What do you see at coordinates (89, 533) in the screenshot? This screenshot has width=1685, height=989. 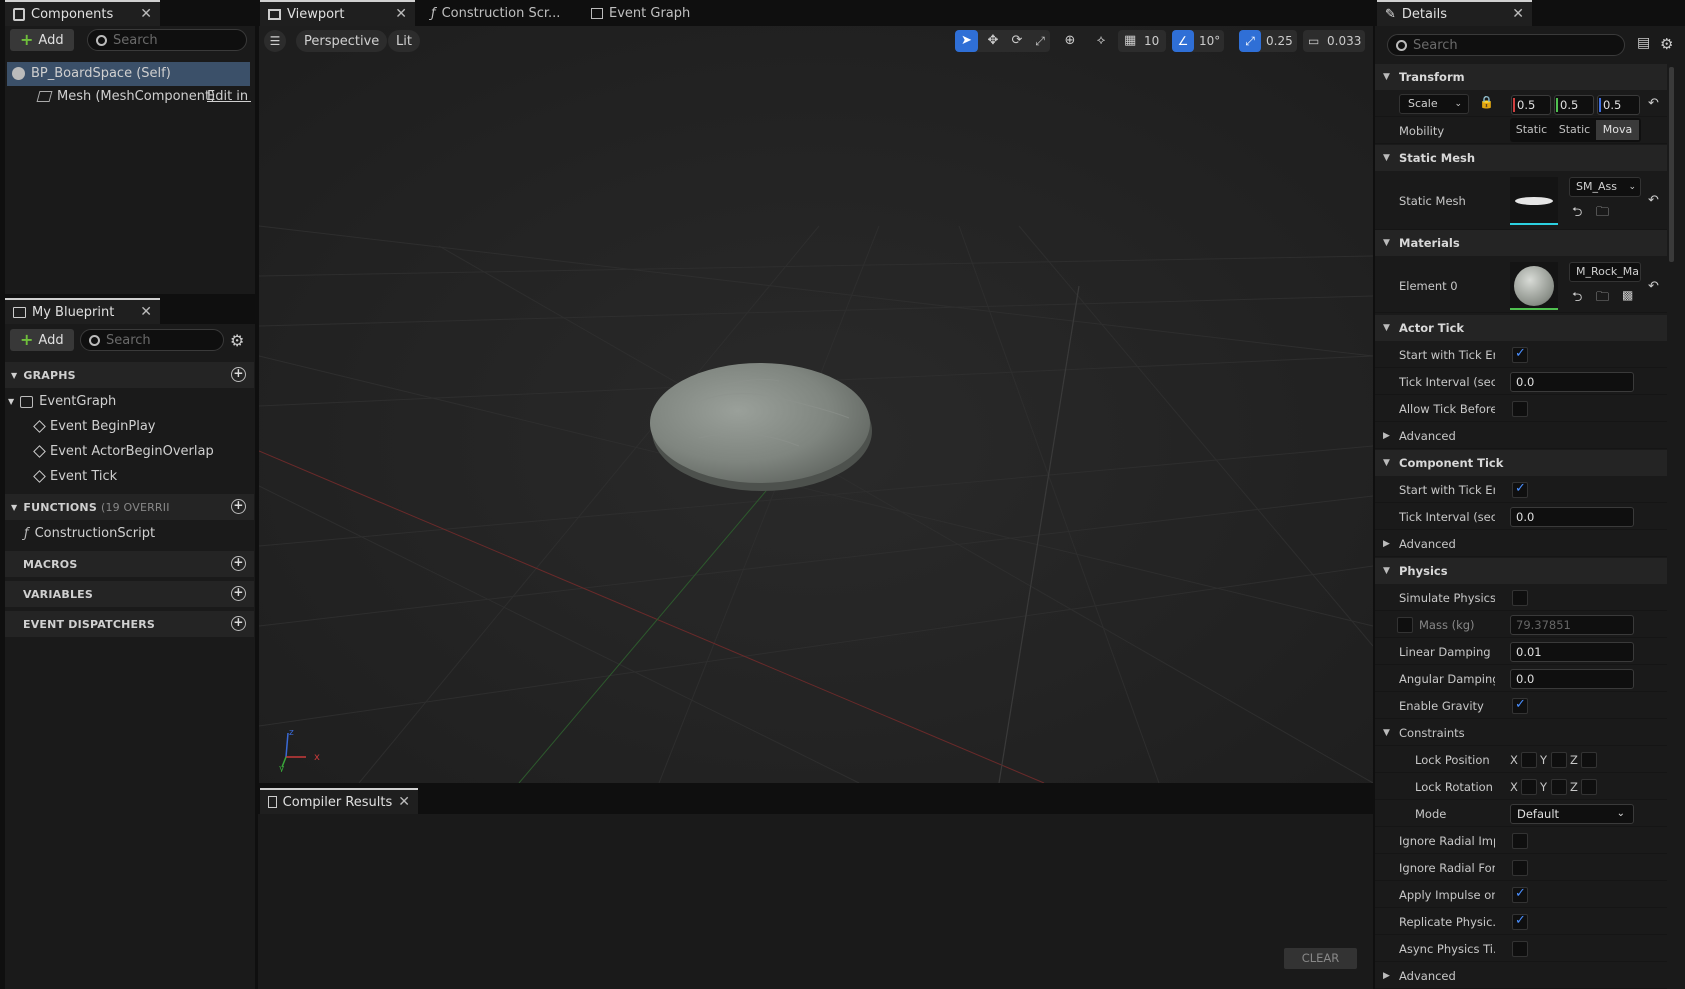 I see `construction-script-item: ƒ ConstructionScript` at bounding box center [89, 533].